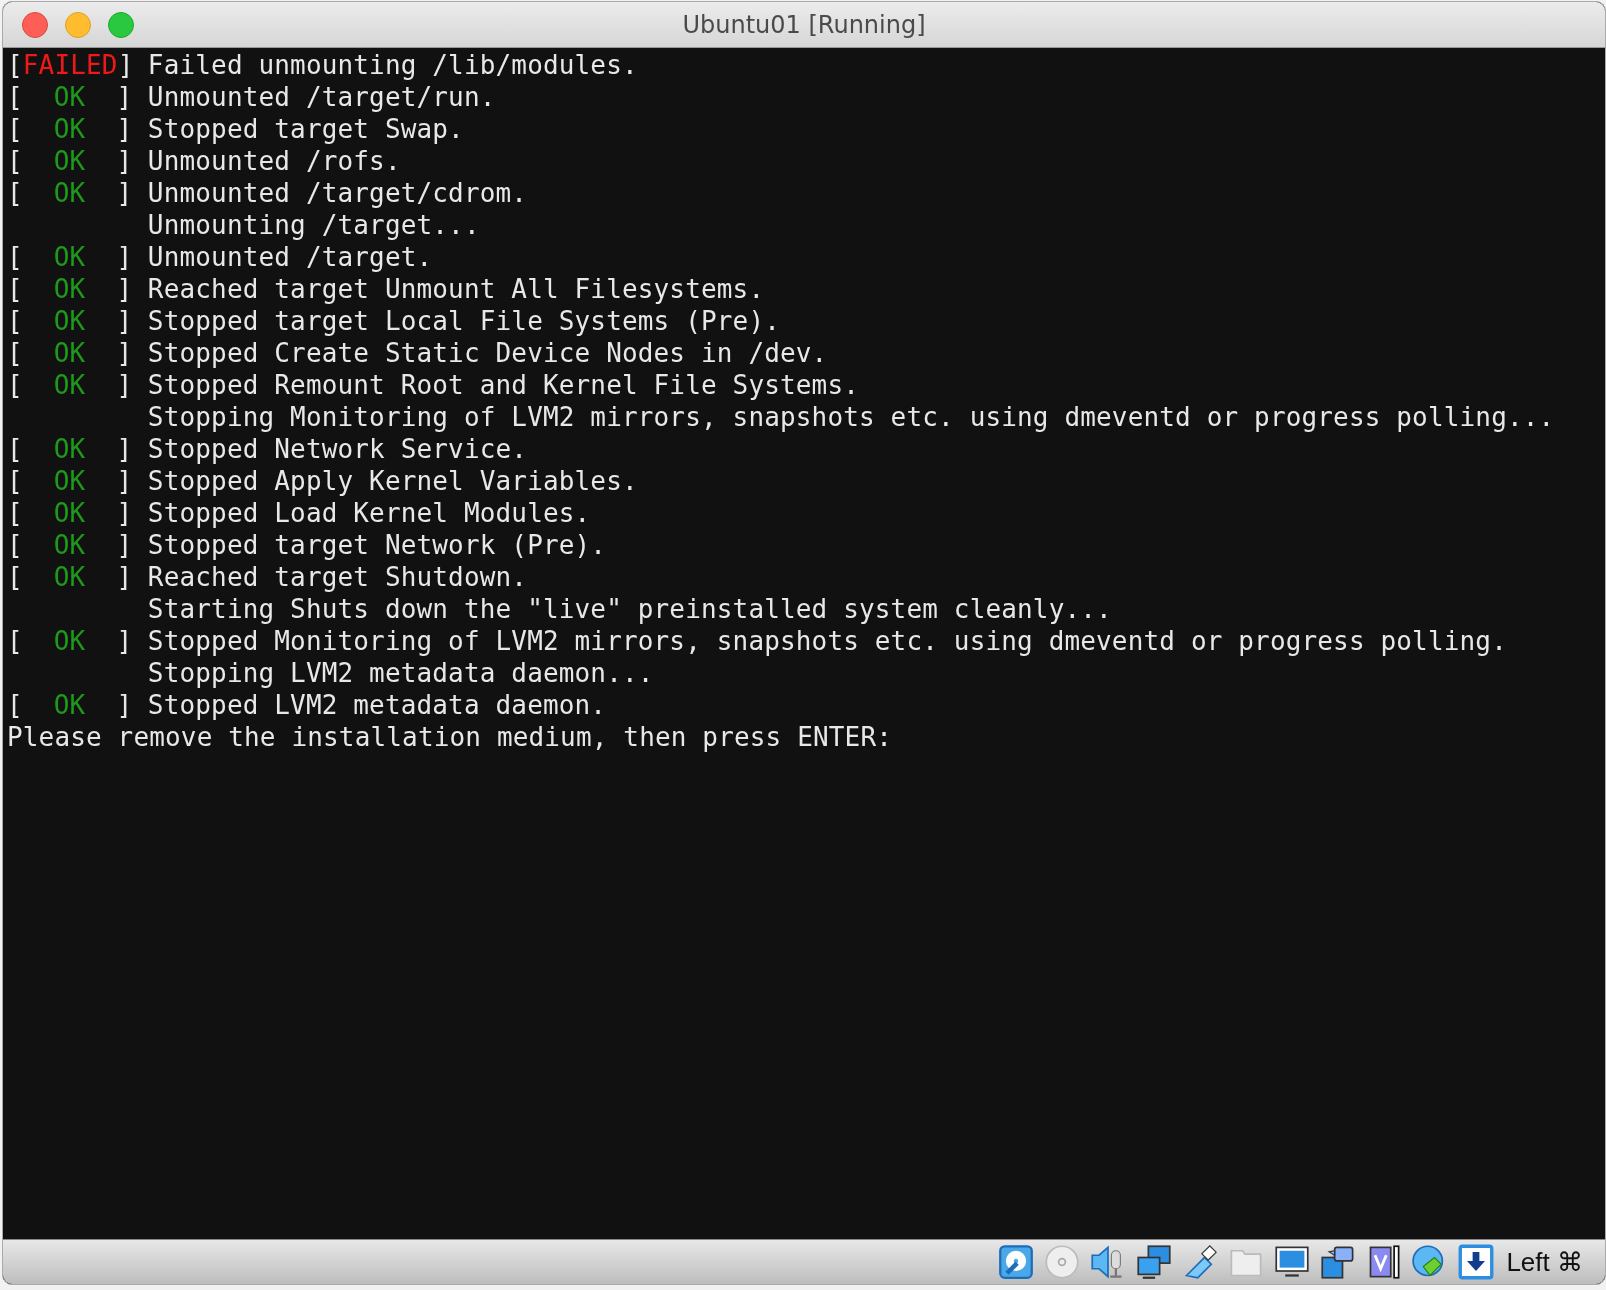  I want to click on host-key-label: Left ⌘, so click(1544, 1262).